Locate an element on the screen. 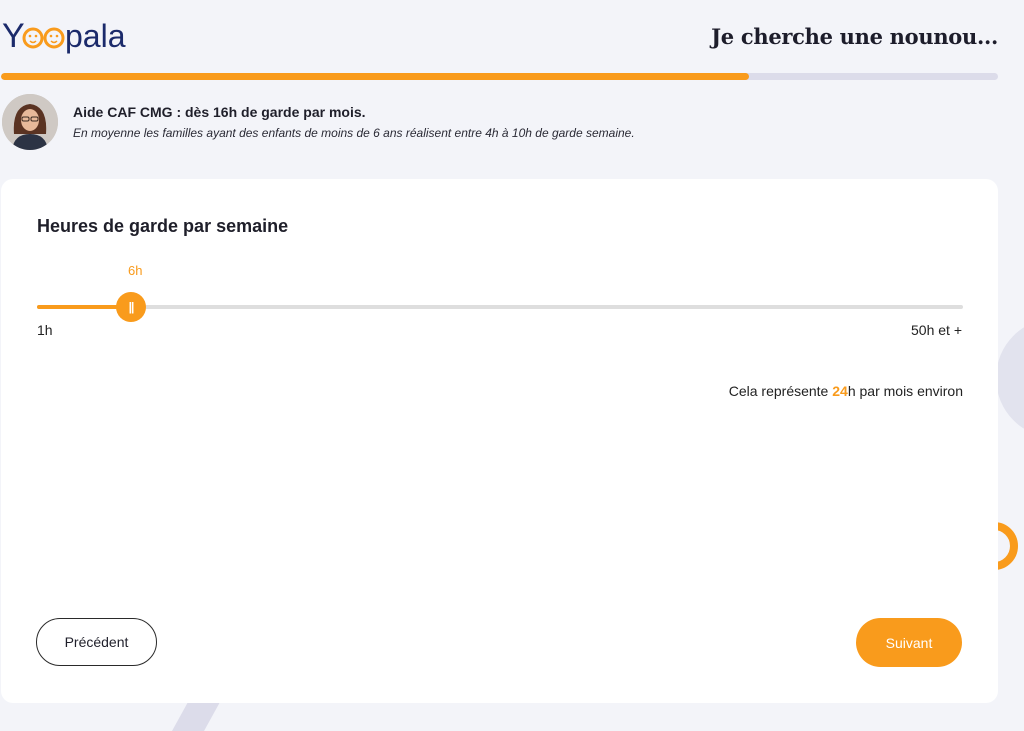 The width and height of the screenshot is (1024, 731). slider-thumb: || is located at coordinates (131, 307).